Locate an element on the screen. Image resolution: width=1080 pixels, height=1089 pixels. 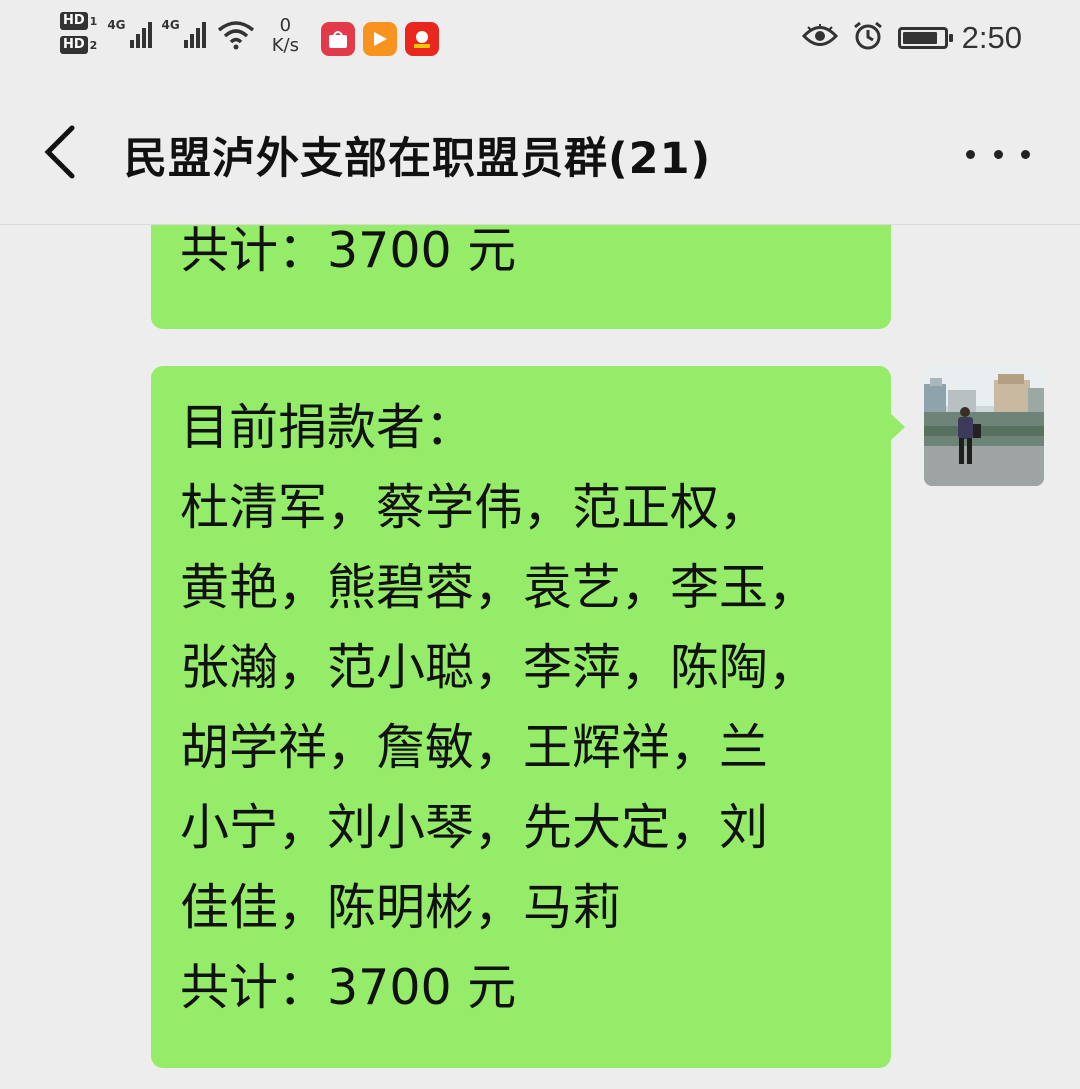
message-line: 胡学祥，詹敏，王辉祥，兰 is located at coordinates (474, 747).